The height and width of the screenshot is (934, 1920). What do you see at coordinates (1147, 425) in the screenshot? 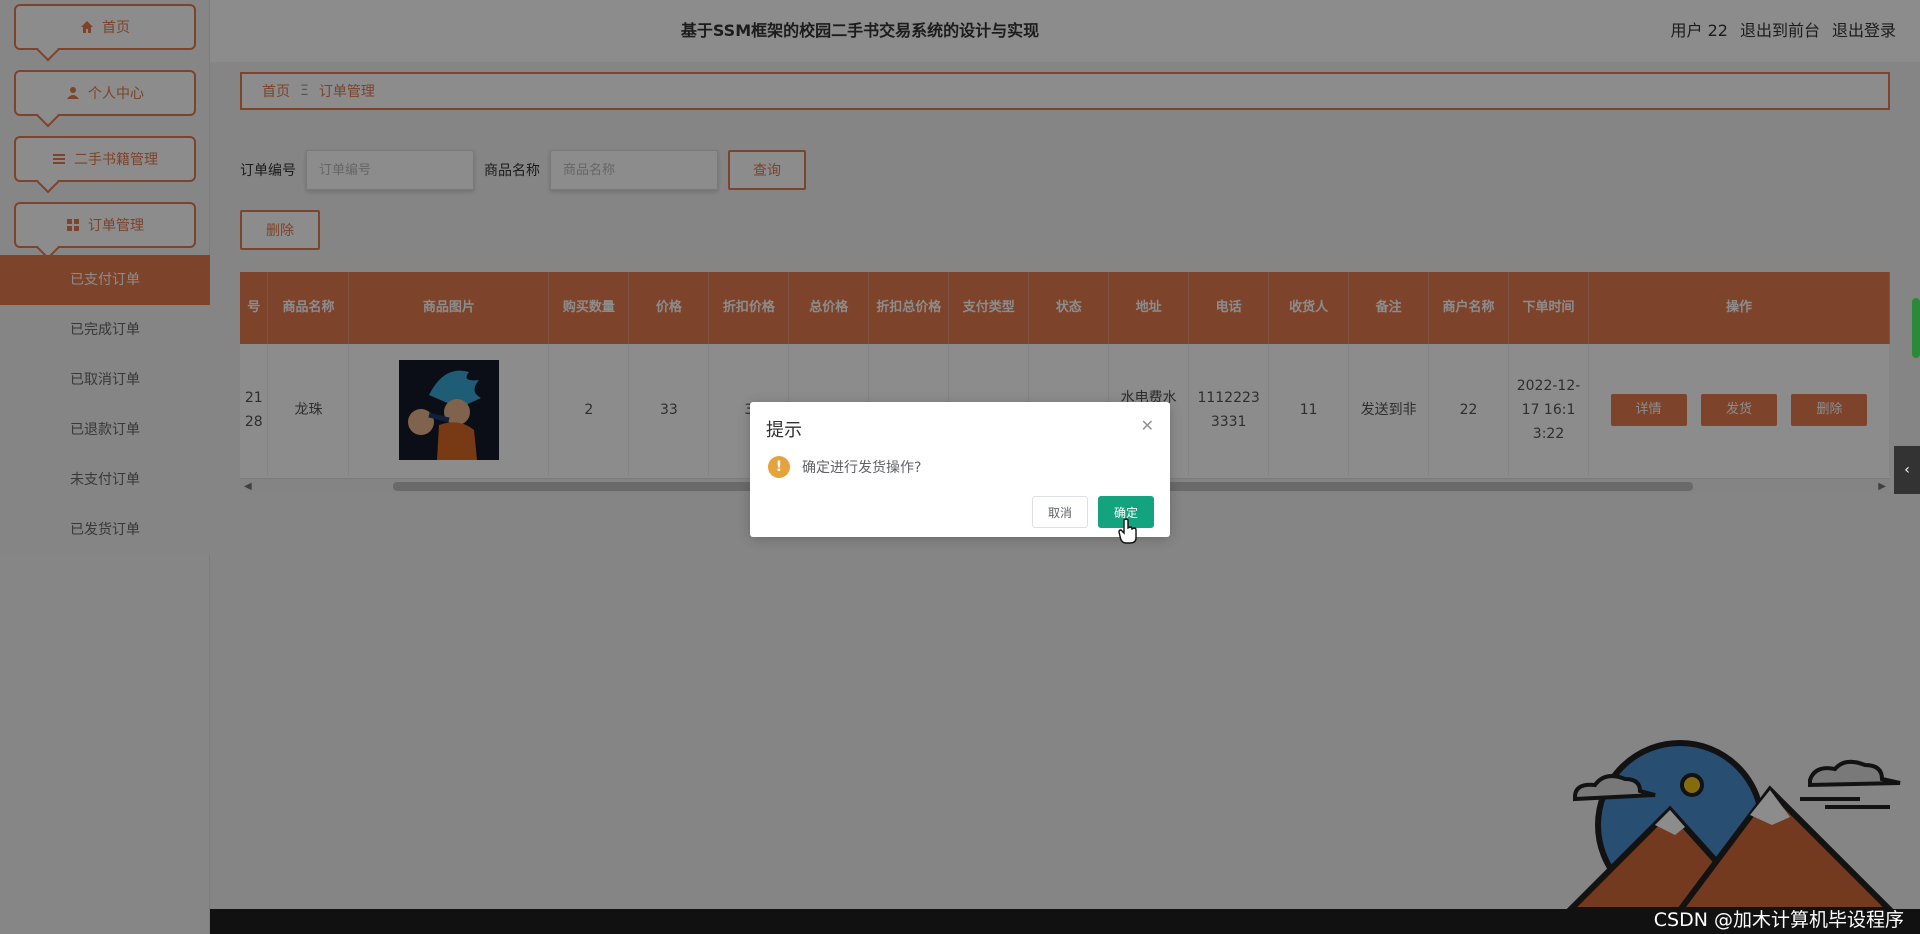
I see `close-icon: ✕` at bounding box center [1147, 425].